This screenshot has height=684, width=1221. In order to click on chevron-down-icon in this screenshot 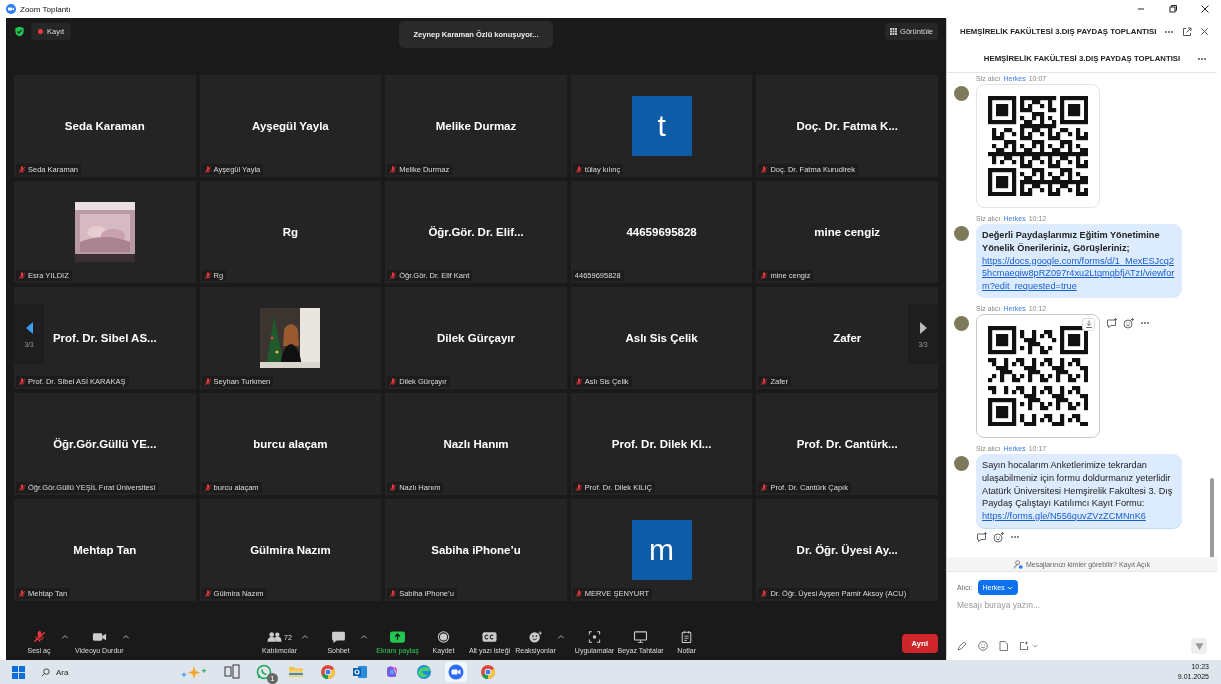, I will do `click(1009, 587)`.